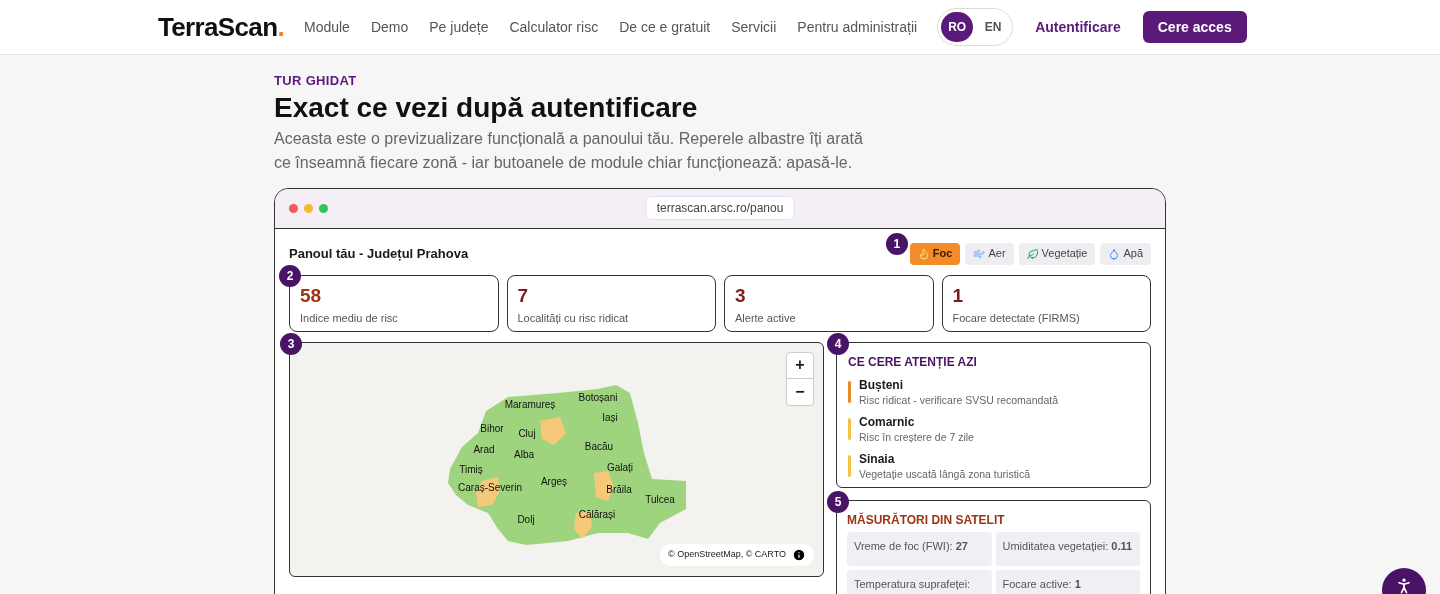 This screenshot has height=594, width=1440. Describe the element at coordinates (979, 253) in the screenshot. I see `wind-icon` at that location.